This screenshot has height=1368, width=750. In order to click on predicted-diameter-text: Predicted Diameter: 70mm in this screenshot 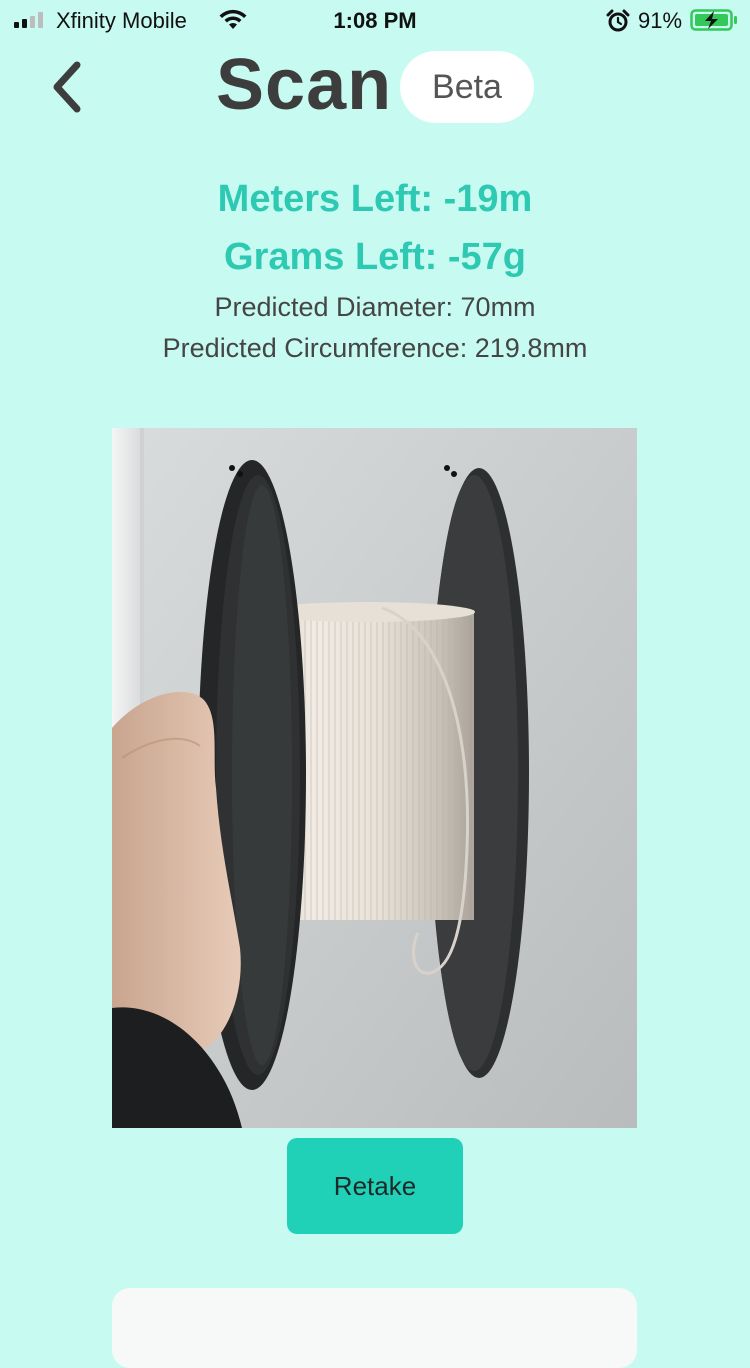, I will do `click(375, 307)`.